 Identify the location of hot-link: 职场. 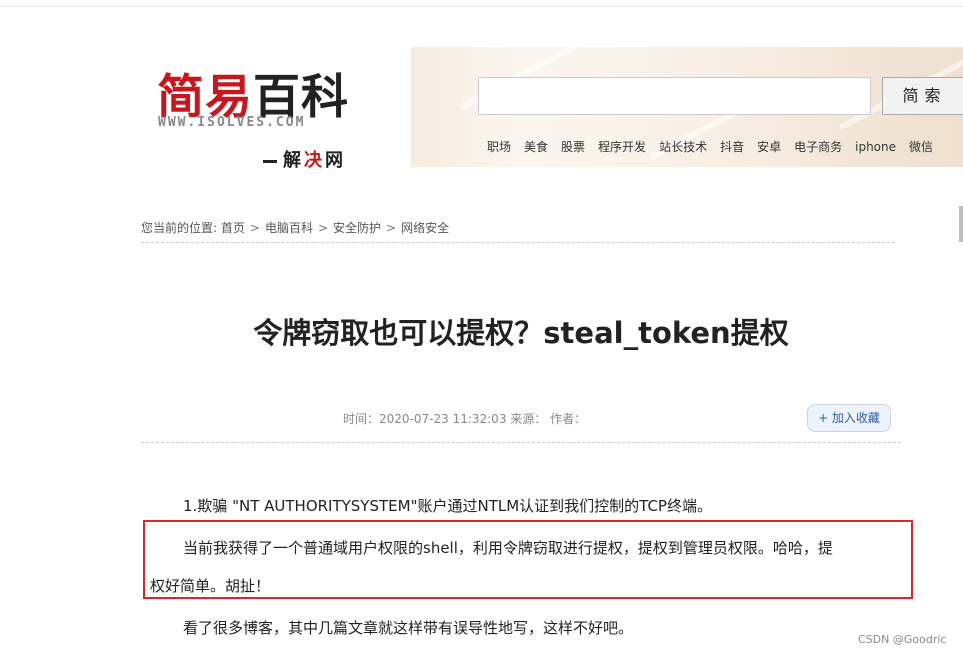
(499, 147).